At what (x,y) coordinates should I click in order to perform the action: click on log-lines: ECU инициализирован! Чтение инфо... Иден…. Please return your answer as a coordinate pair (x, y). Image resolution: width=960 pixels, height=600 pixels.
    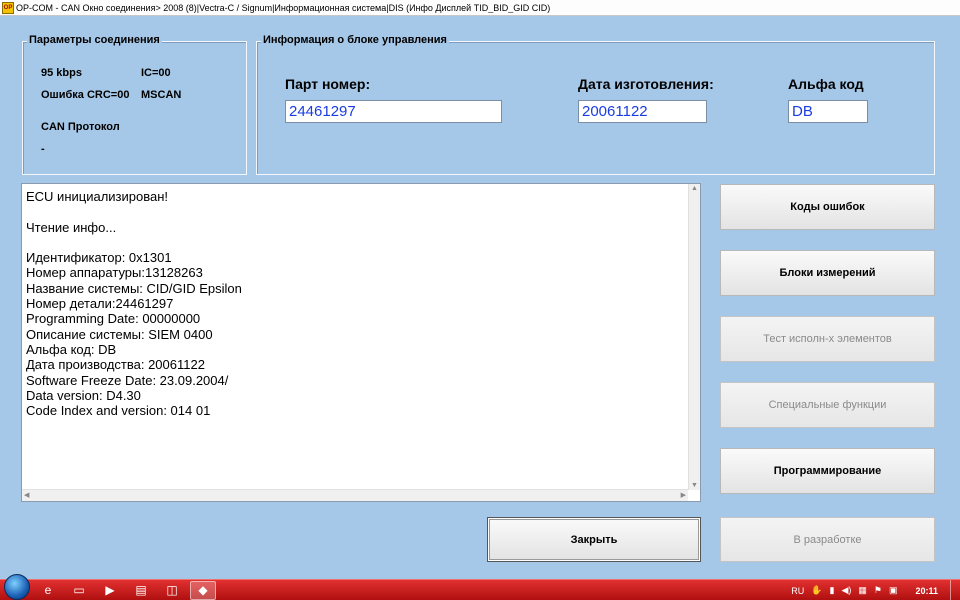
    Looking at the image, I should click on (134, 303).